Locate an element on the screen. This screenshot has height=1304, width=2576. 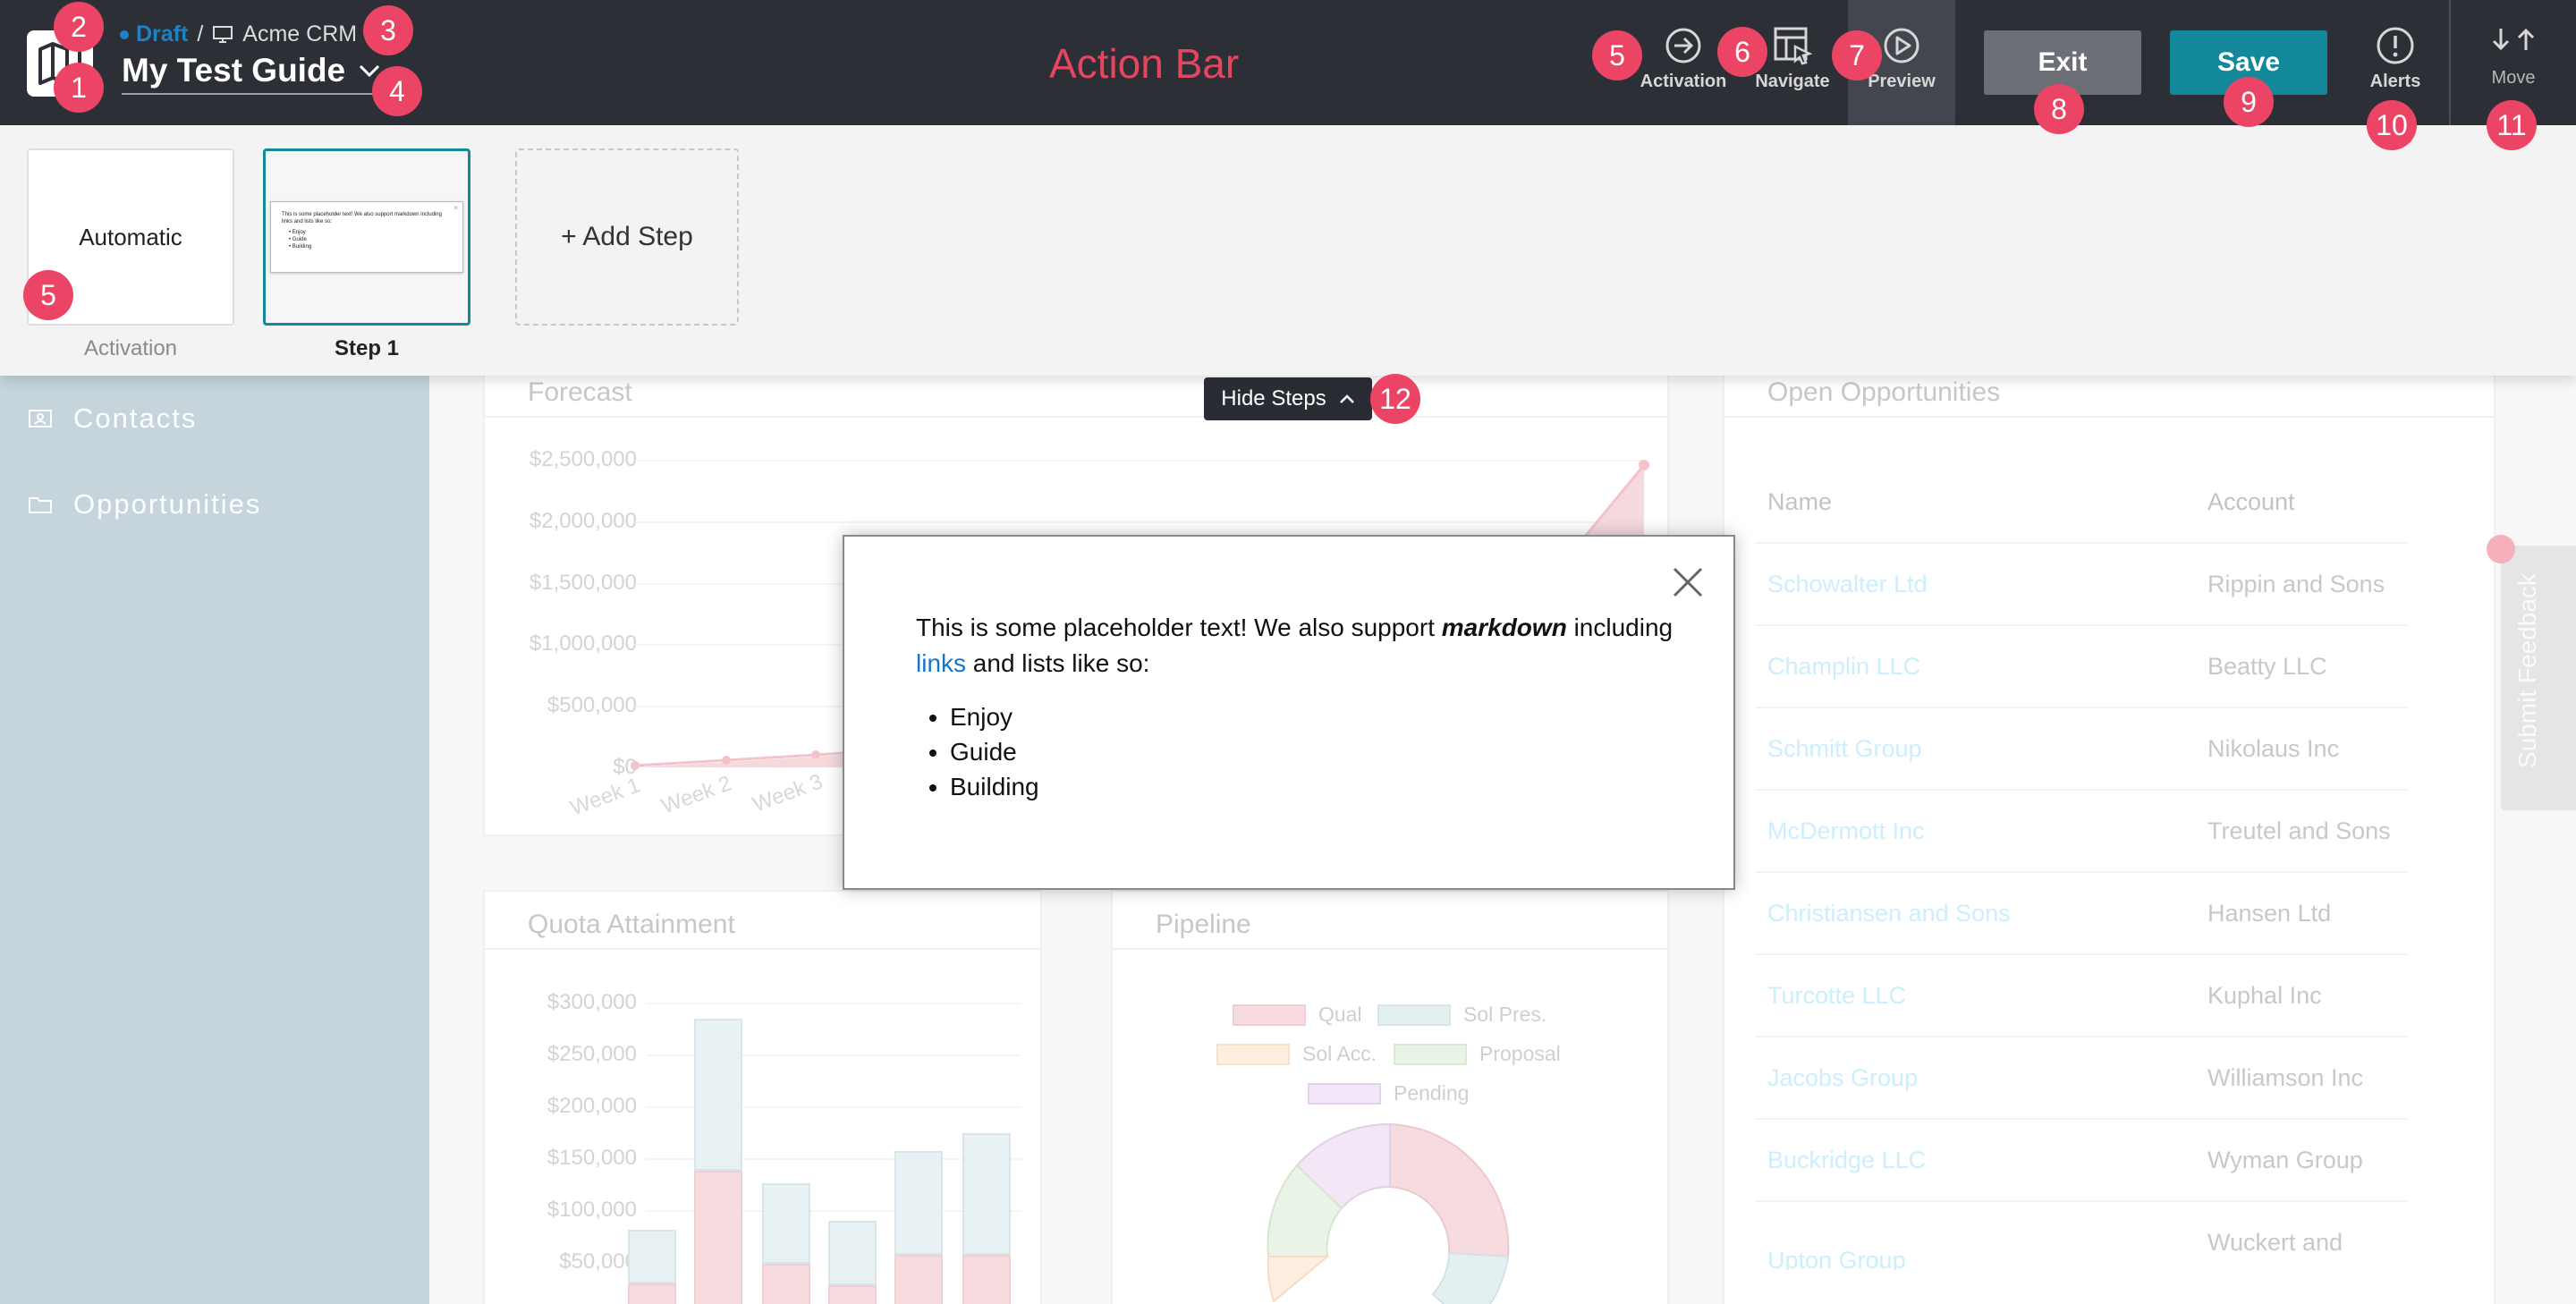
close-icon is located at coordinates (1688, 582).